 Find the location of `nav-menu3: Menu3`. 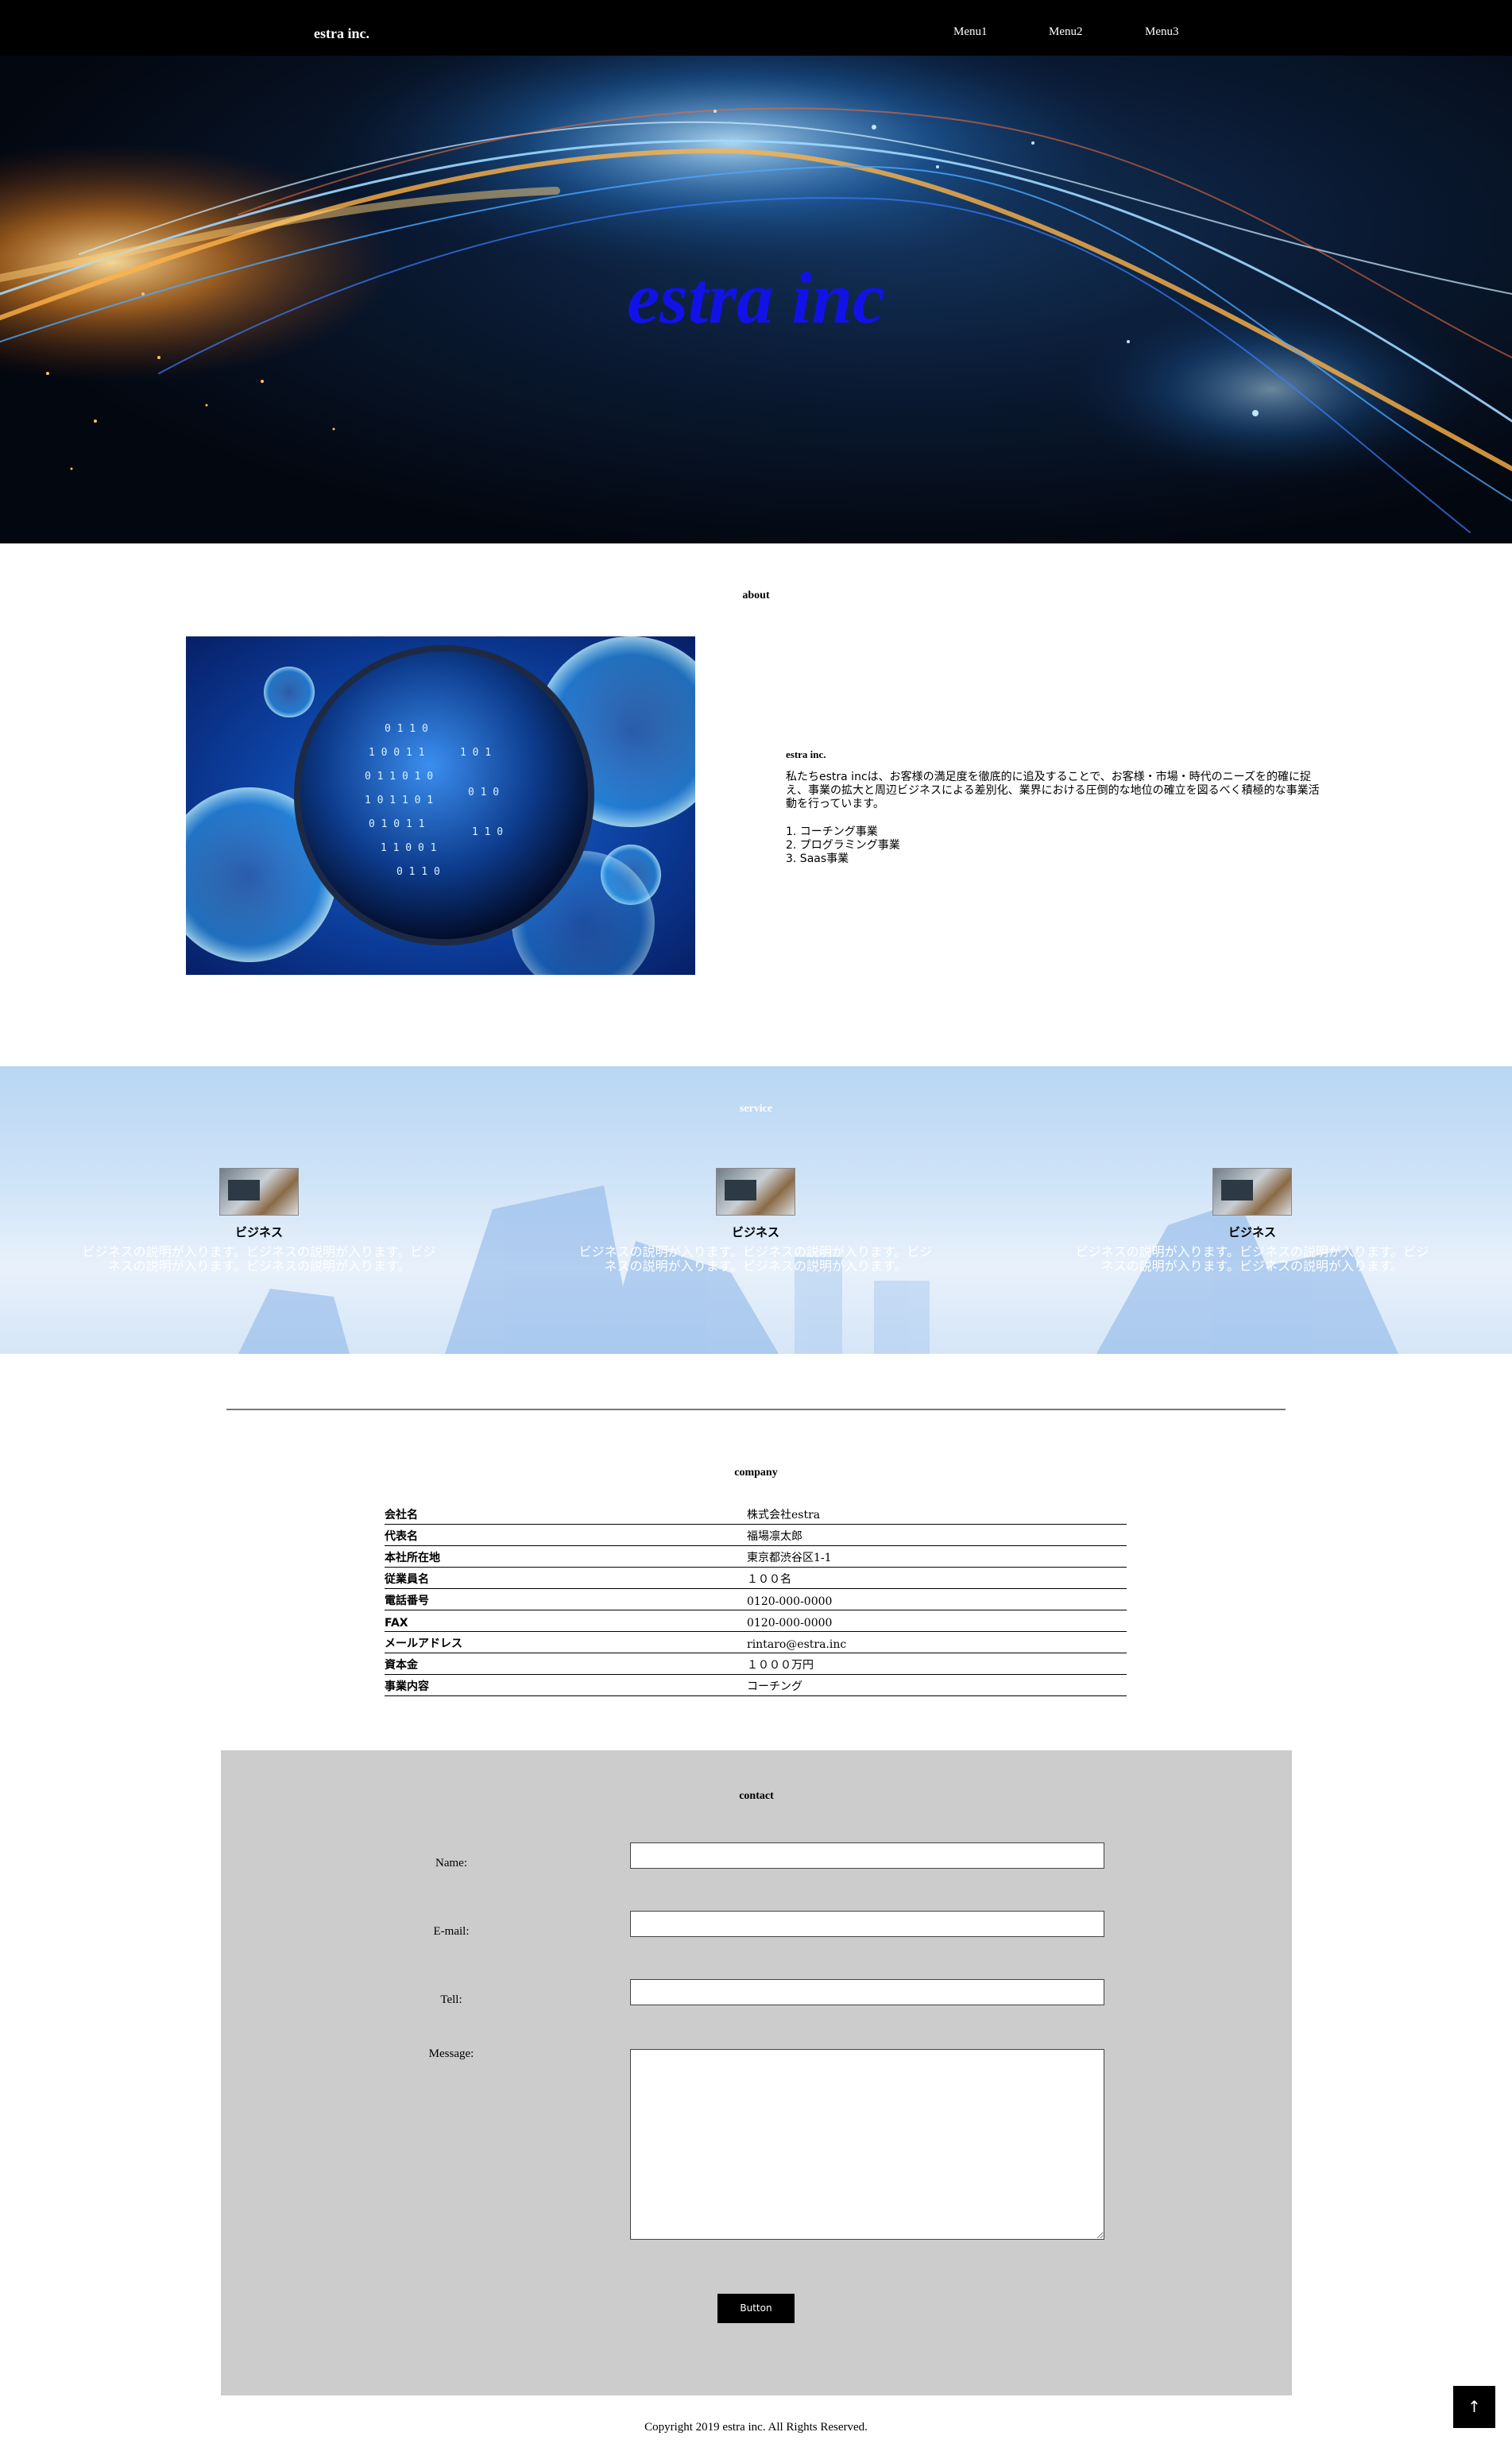

nav-menu3: Menu3 is located at coordinates (1162, 32).